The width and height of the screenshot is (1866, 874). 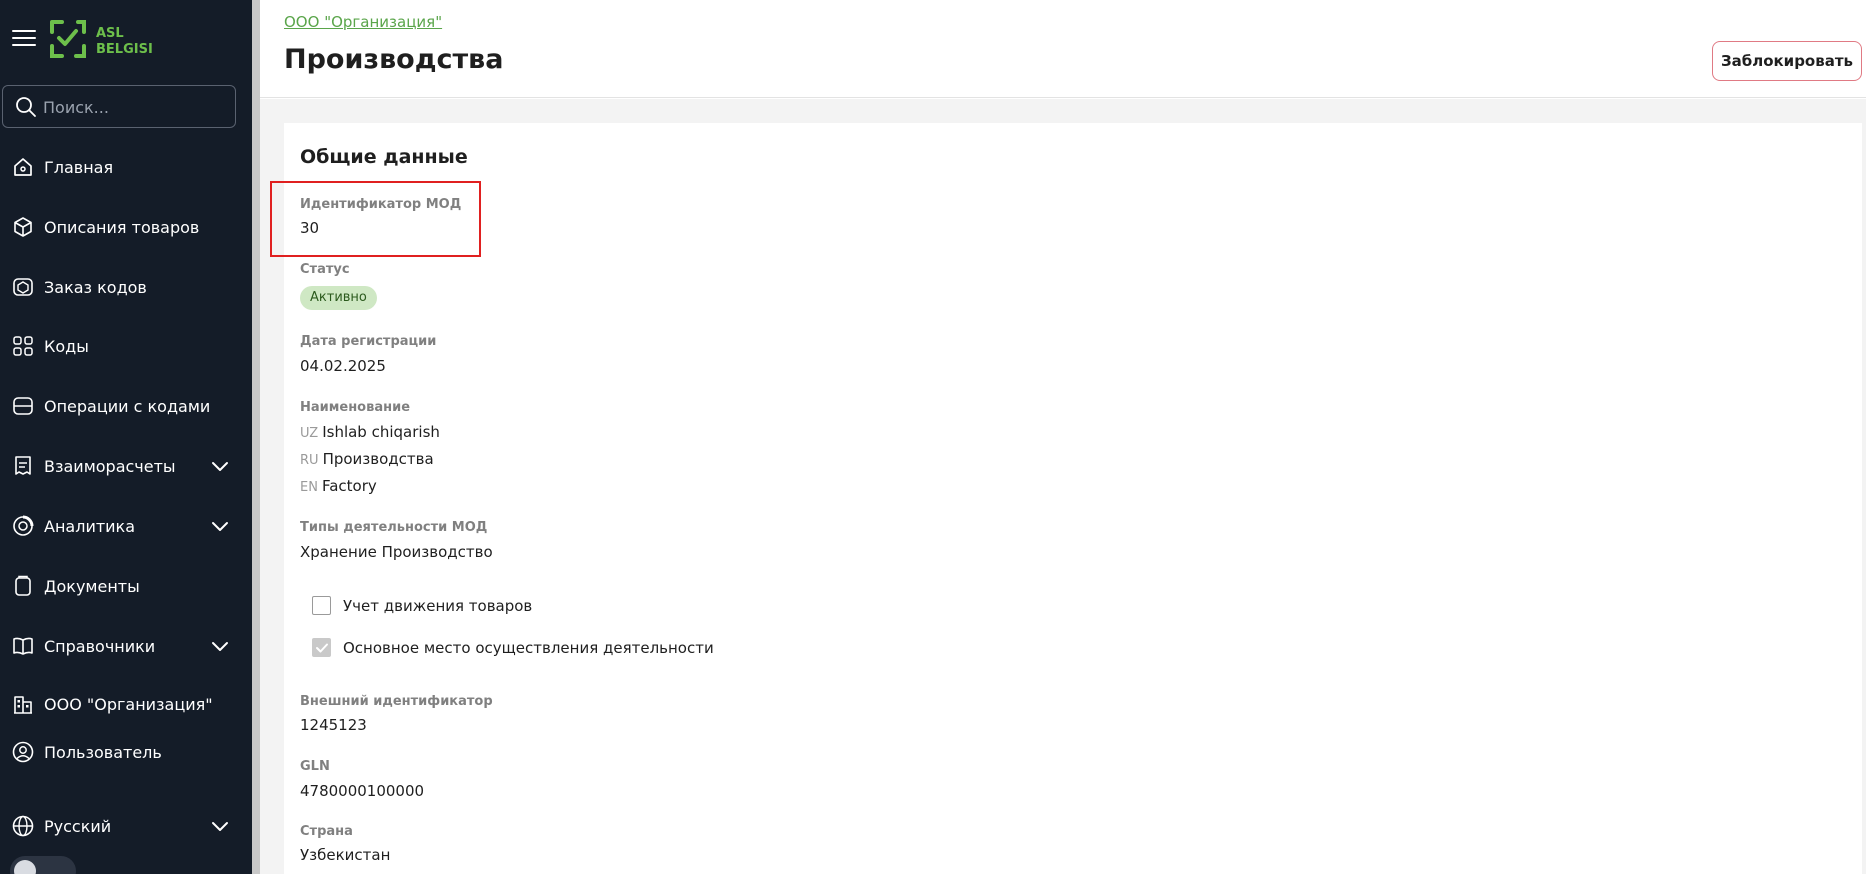 What do you see at coordinates (124, 49) in the screenshot?
I see `svg-text: BELGISI` at bounding box center [124, 49].